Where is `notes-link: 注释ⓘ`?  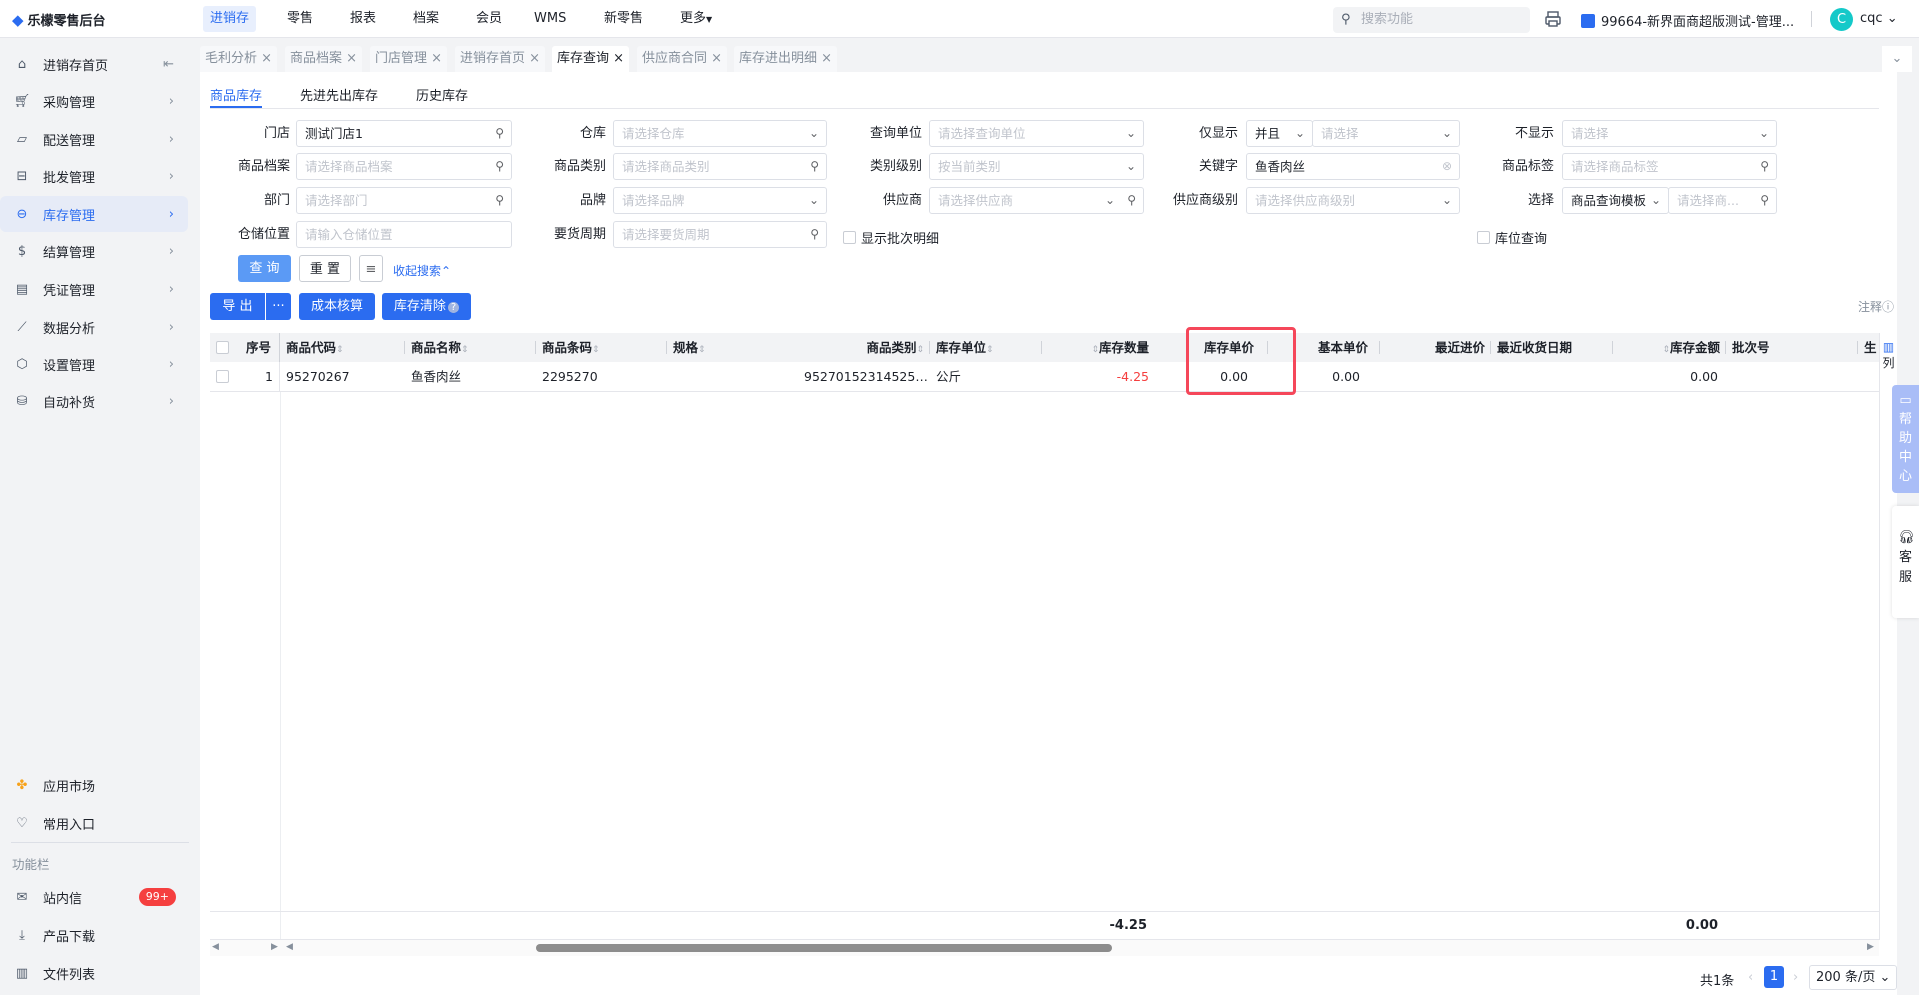 notes-link: 注释ⓘ is located at coordinates (1876, 306).